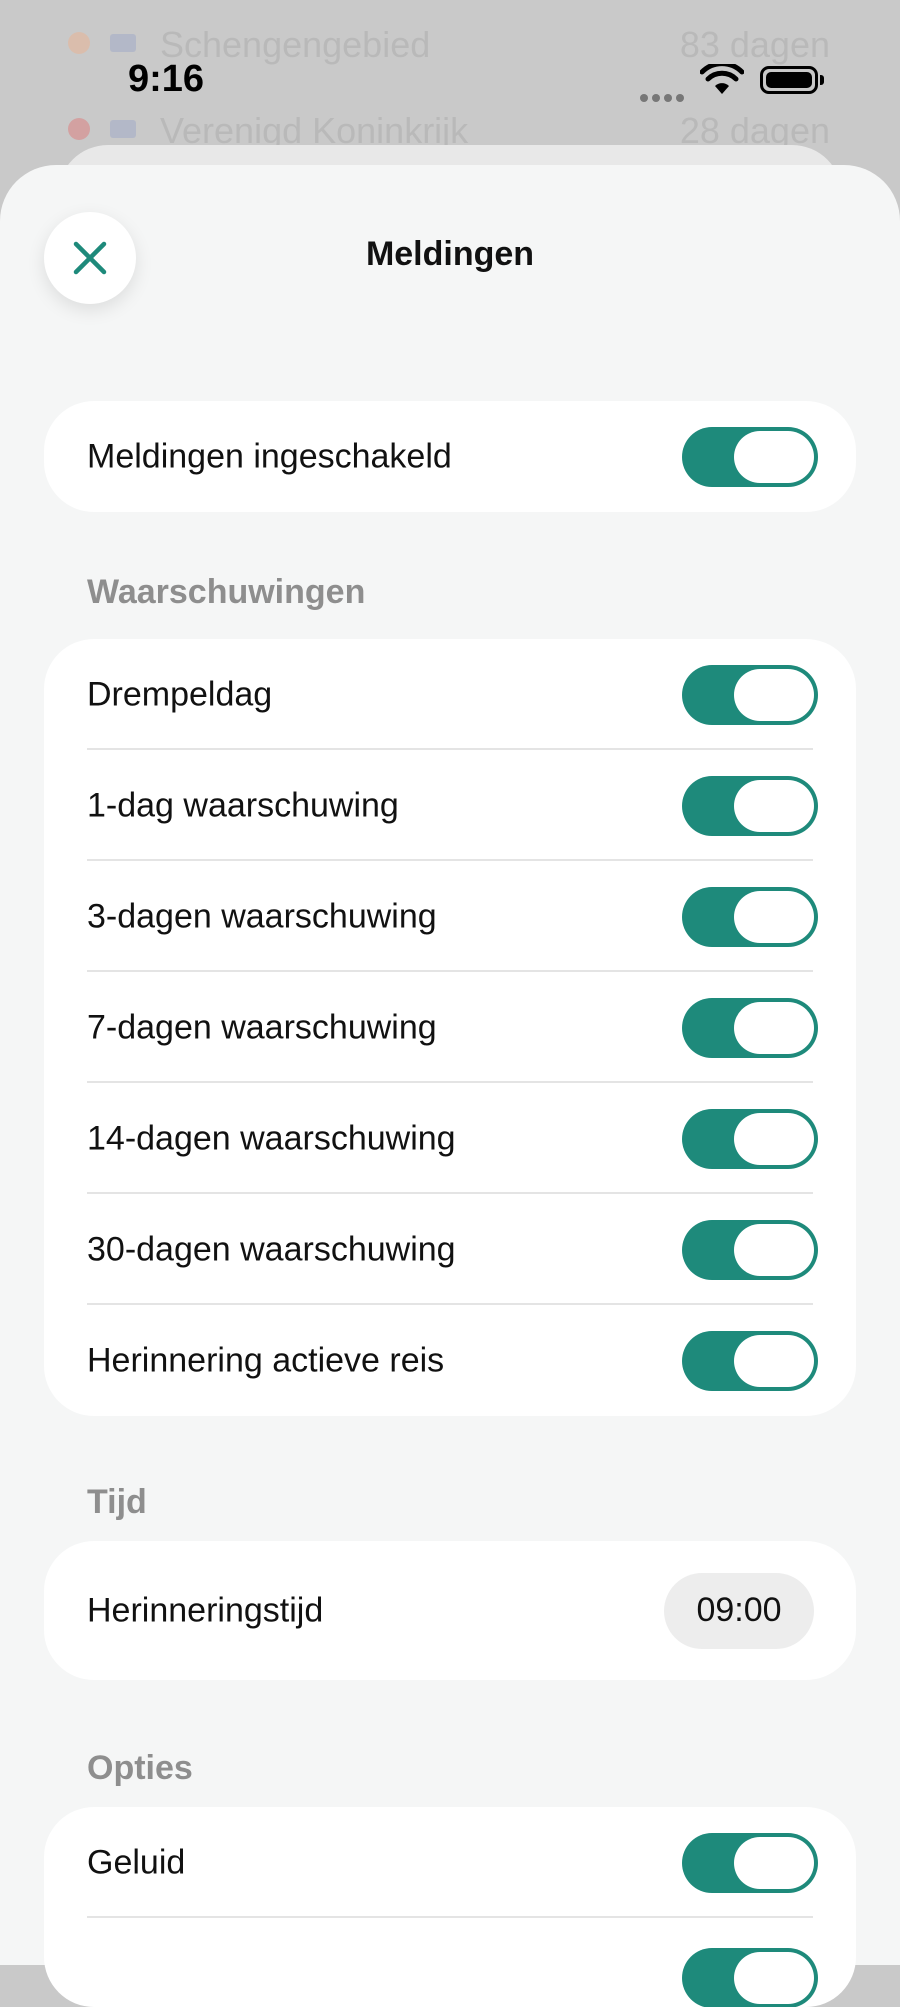 This screenshot has height=2007, width=900. What do you see at coordinates (789, 80) in the screenshot?
I see `battery-icon` at bounding box center [789, 80].